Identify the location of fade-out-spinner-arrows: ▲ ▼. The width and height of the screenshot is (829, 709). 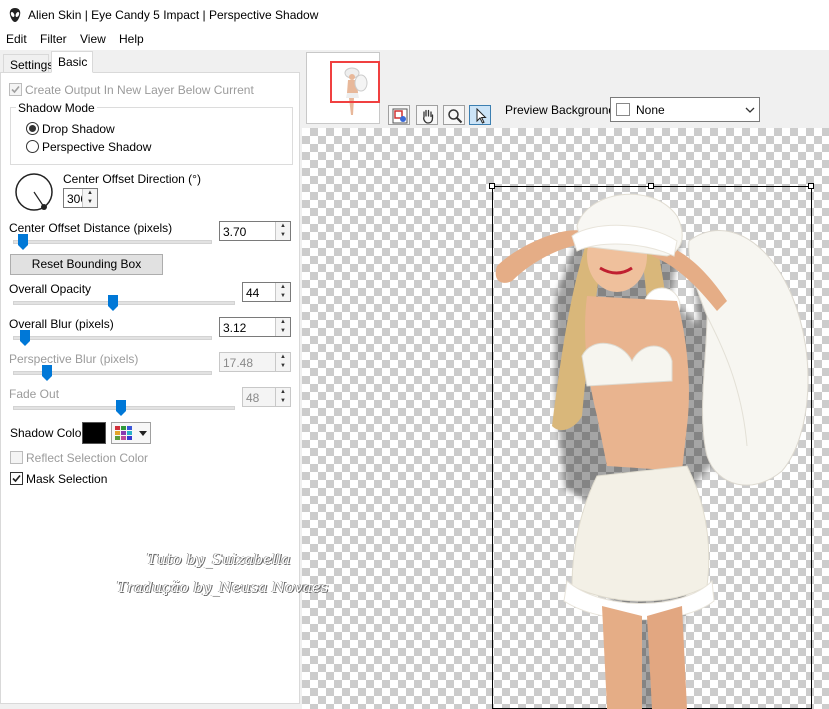
(282, 397).